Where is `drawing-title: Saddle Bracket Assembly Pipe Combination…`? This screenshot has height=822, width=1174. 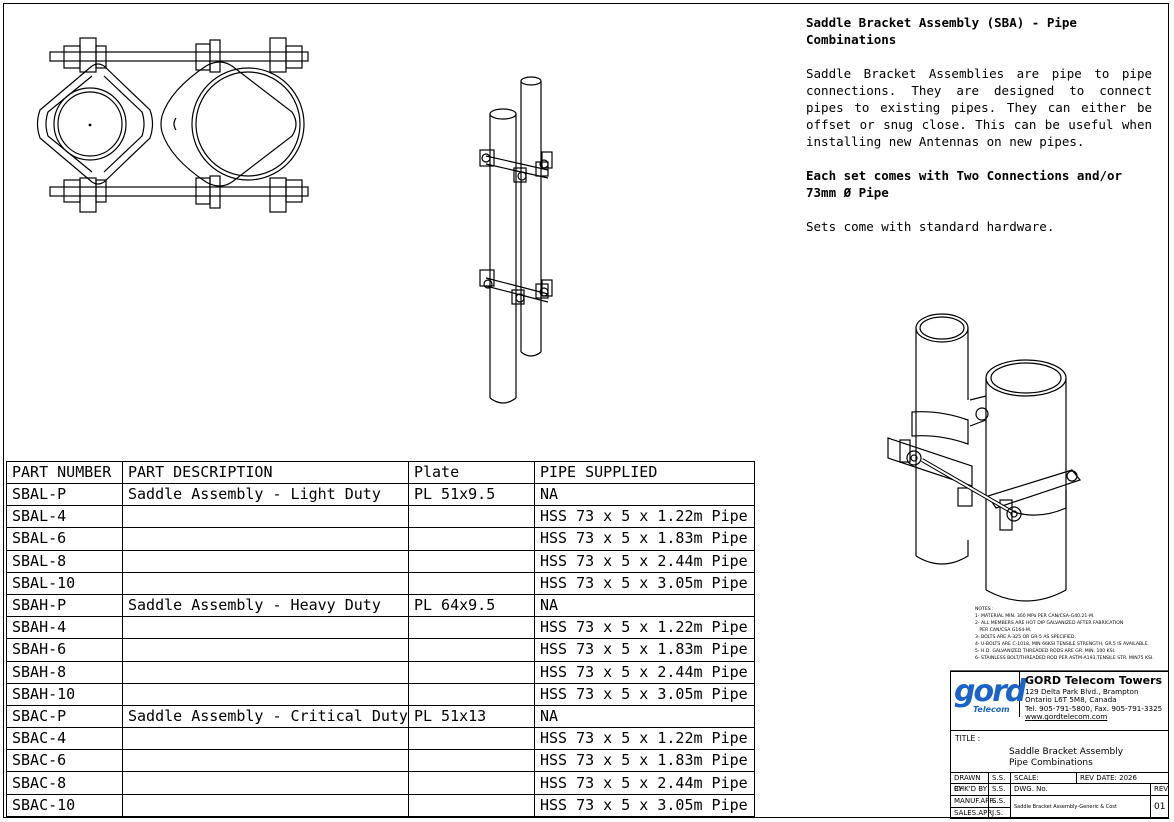 drawing-title: Saddle Bracket Assembly Pipe Combination… is located at coordinates (1066, 758).